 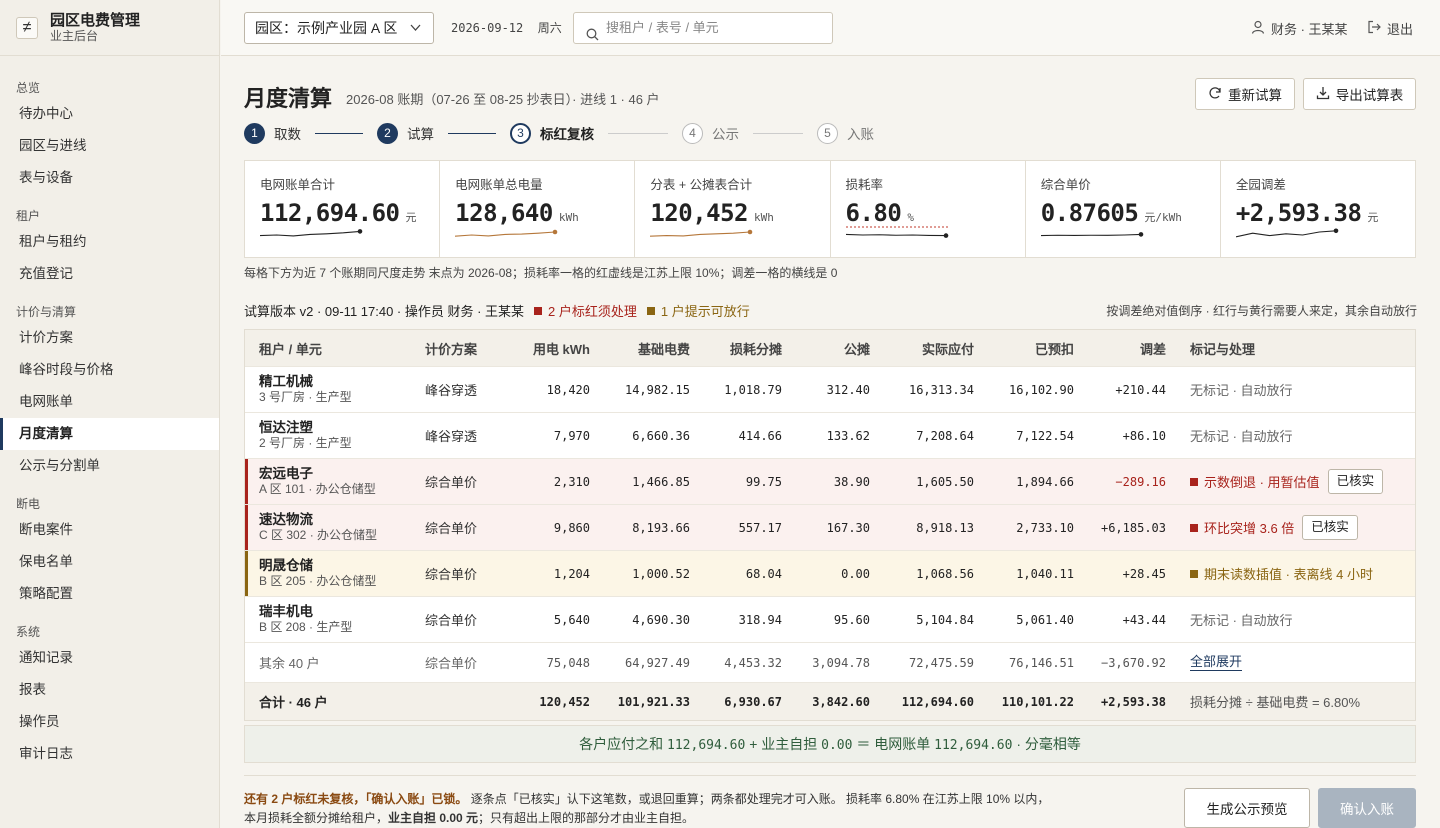 I want to click on kpi-label: 损耗率, so click(x=864, y=185).